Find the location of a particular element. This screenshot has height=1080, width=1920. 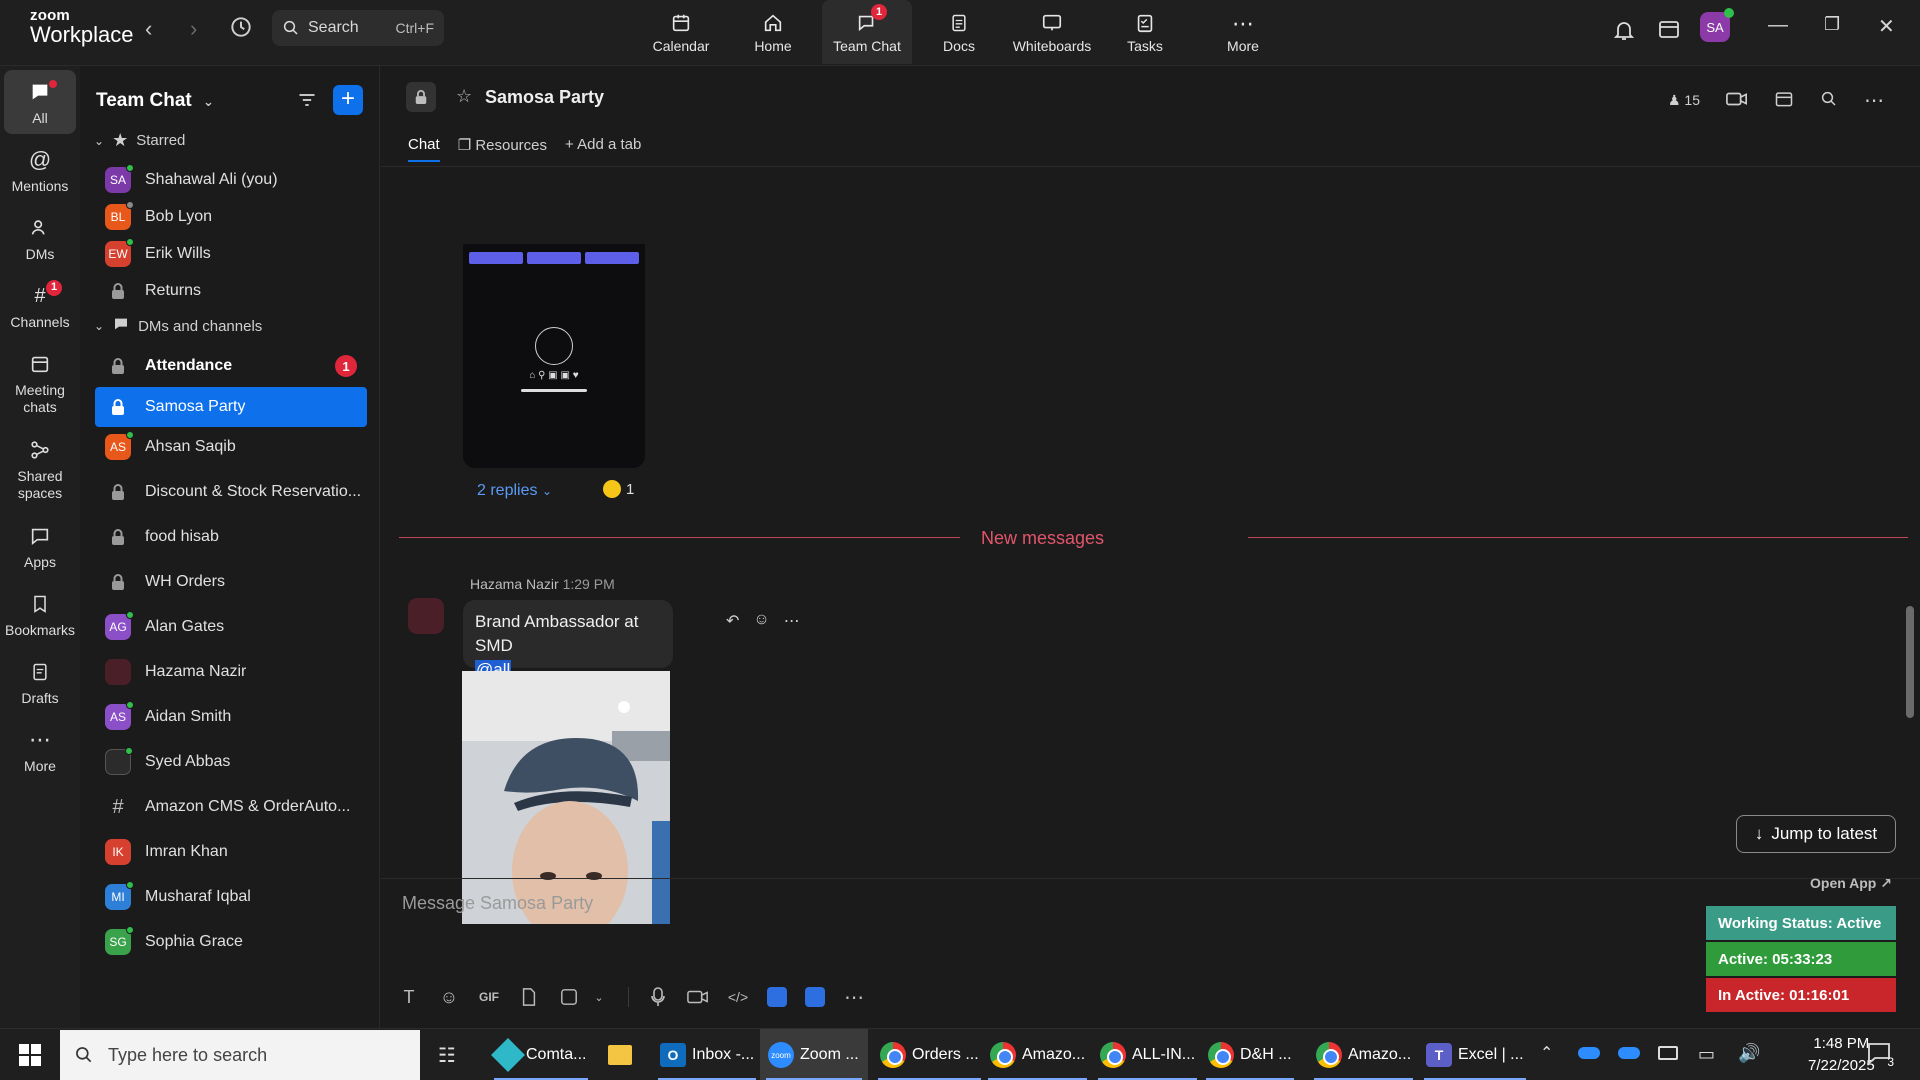

section-dms-and-channels: ⌄ DMs and channels is located at coordinates (178, 326).